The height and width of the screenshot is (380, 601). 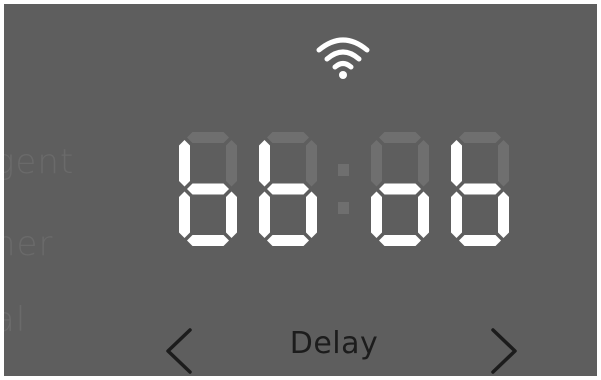 I want to click on mode-label: Delay, so click(x=334, y=343).